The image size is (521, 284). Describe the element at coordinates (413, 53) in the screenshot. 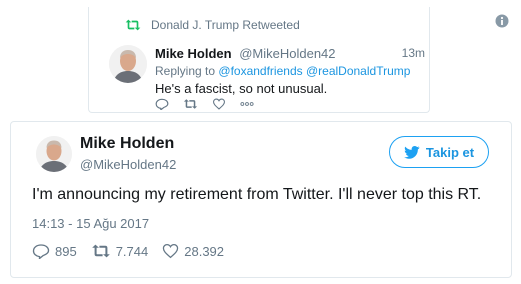

I see `tweet-time: 13m` at that location.